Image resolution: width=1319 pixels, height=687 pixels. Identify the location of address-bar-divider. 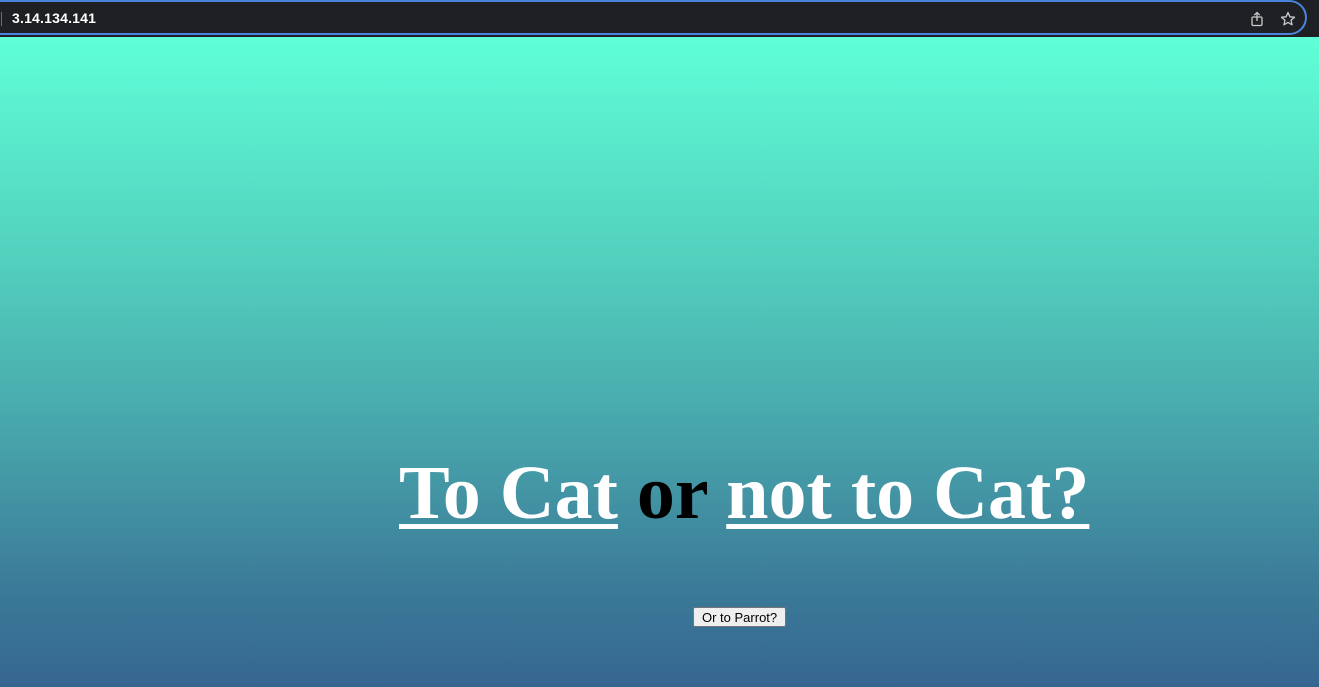
(1, 19).